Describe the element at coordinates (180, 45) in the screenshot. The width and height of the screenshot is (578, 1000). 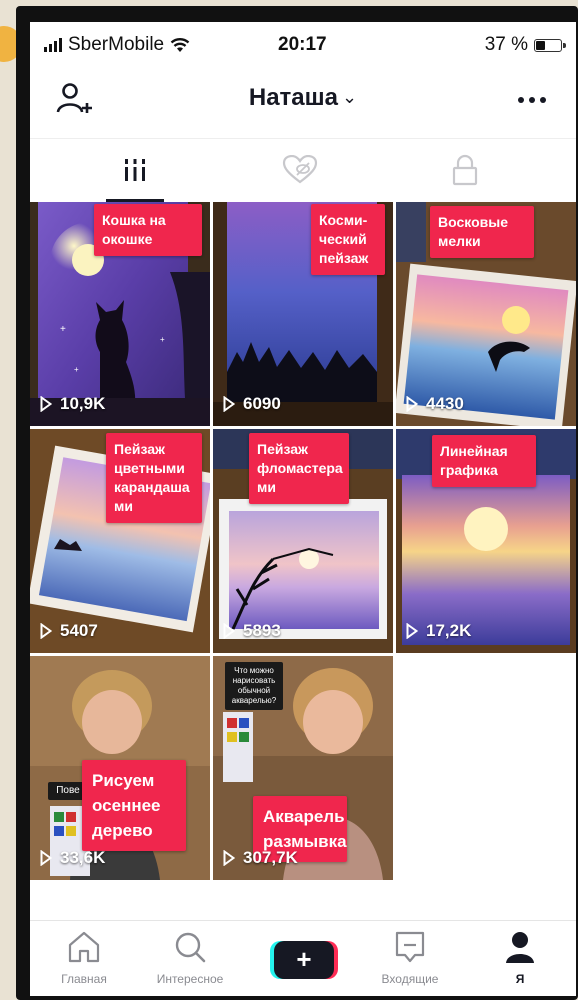
I see `wifi-icon` at that location.